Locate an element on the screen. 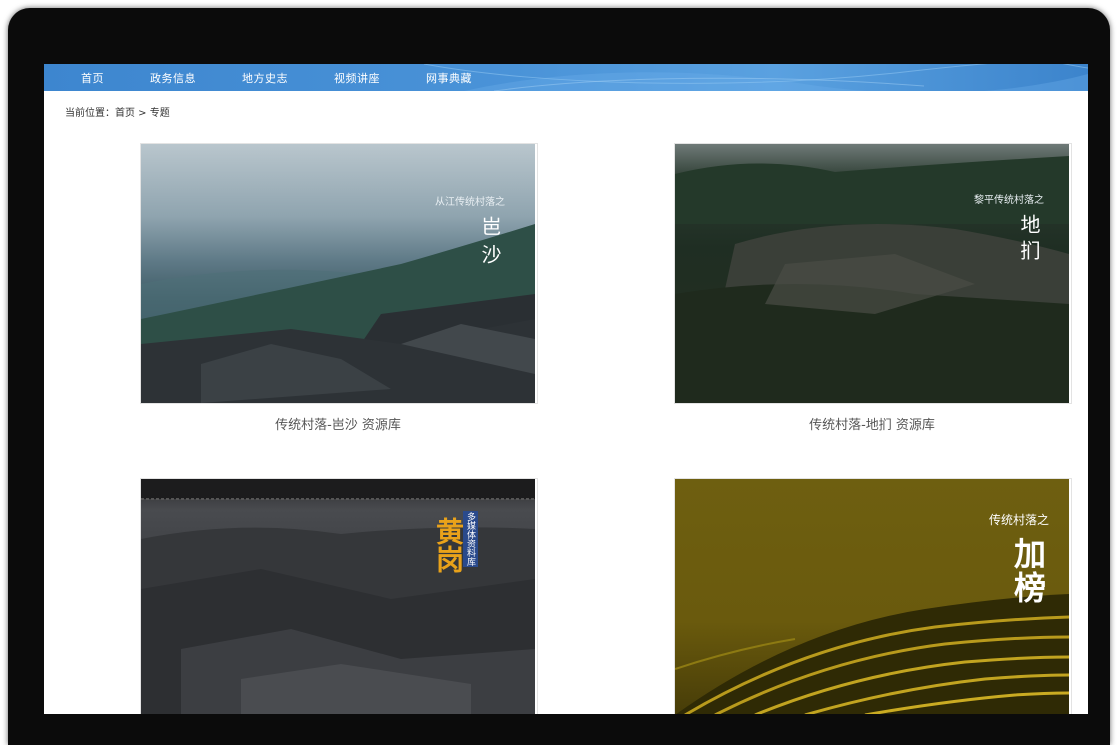 This screenshot has height=745, width=1118. topic-image-jiabang: 传统村落之 加榜 is located at coordinates (872, 596).